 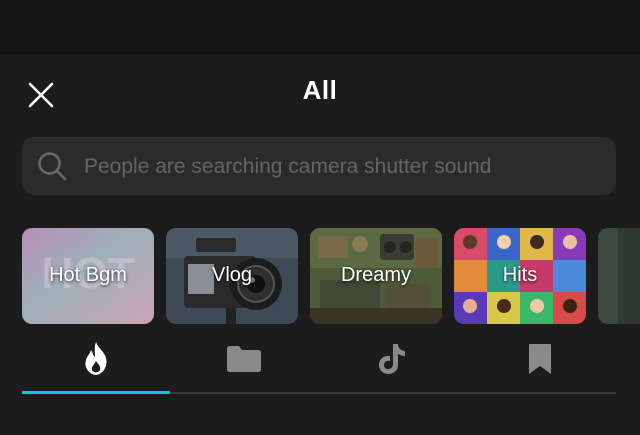 I want to click on tab-tiktok, so click(x=392, y=359).